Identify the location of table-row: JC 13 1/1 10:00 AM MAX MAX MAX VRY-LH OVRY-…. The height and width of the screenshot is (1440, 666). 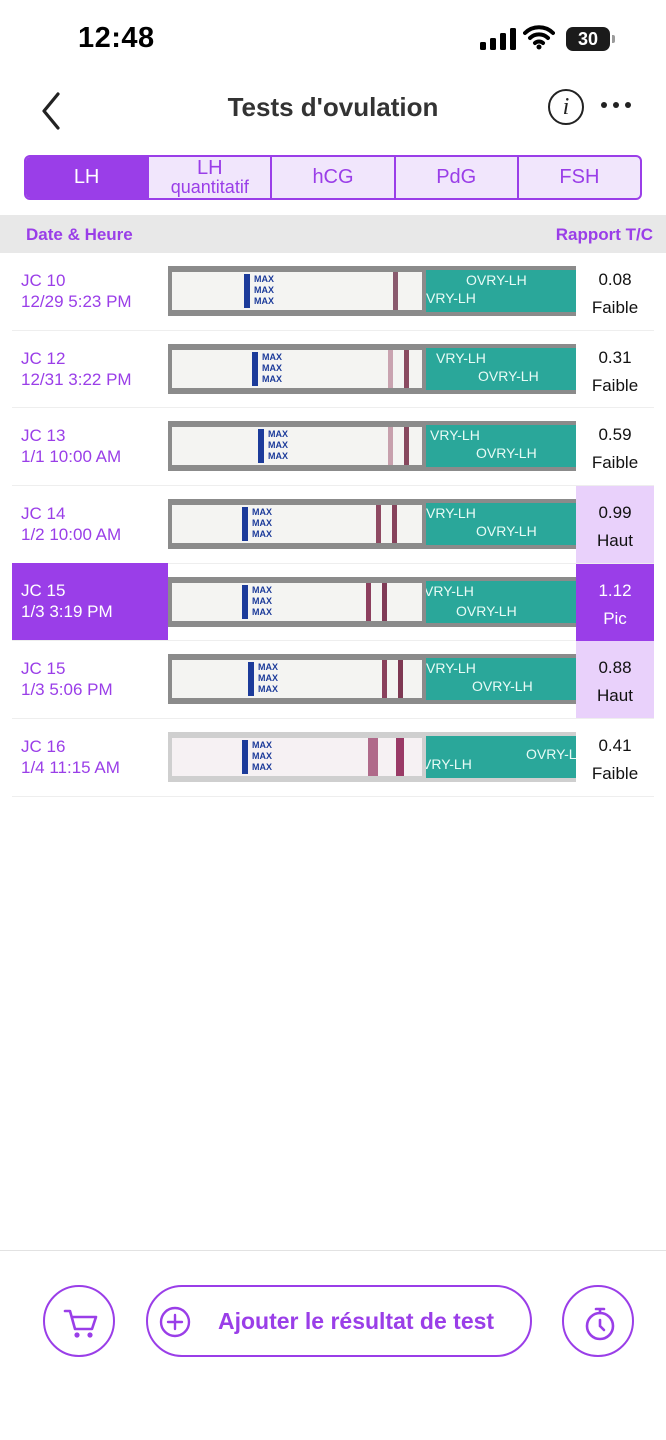
(333, 447).